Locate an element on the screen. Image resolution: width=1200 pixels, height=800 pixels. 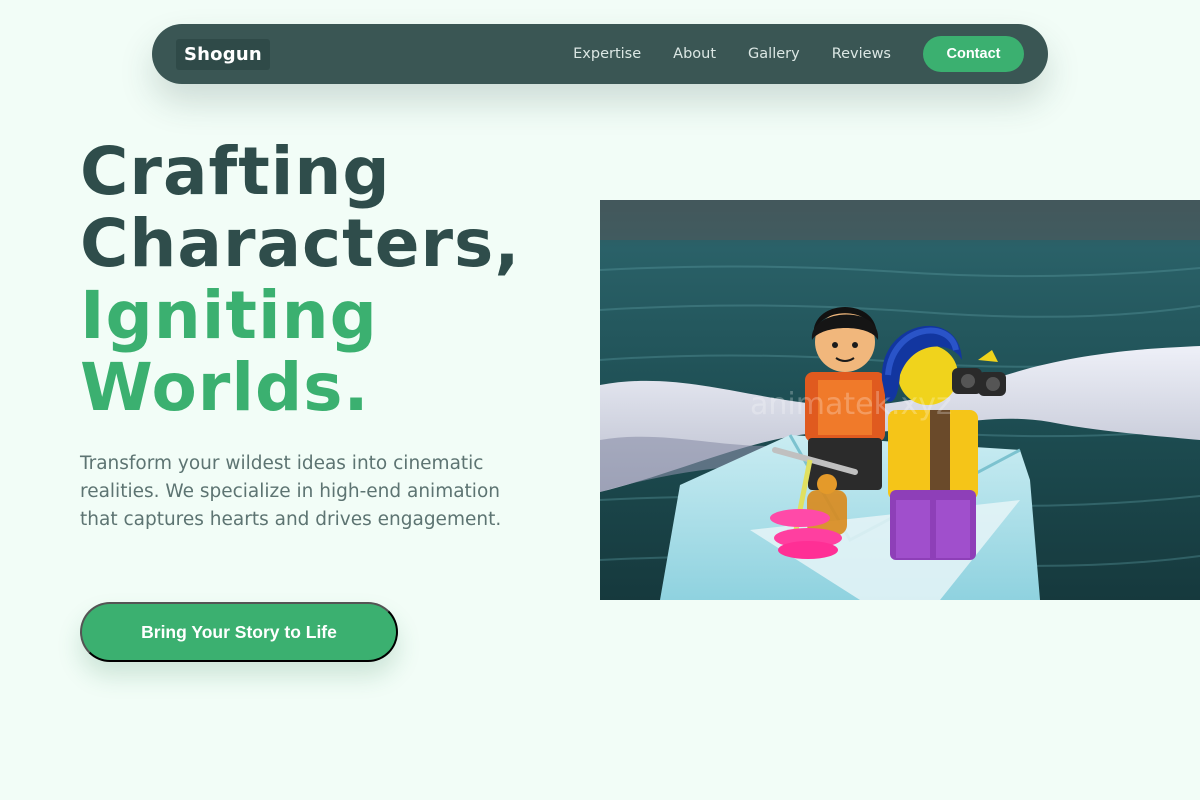
nav-links: Expertise About Gallery Reviews is located at coordinates (732, 54).